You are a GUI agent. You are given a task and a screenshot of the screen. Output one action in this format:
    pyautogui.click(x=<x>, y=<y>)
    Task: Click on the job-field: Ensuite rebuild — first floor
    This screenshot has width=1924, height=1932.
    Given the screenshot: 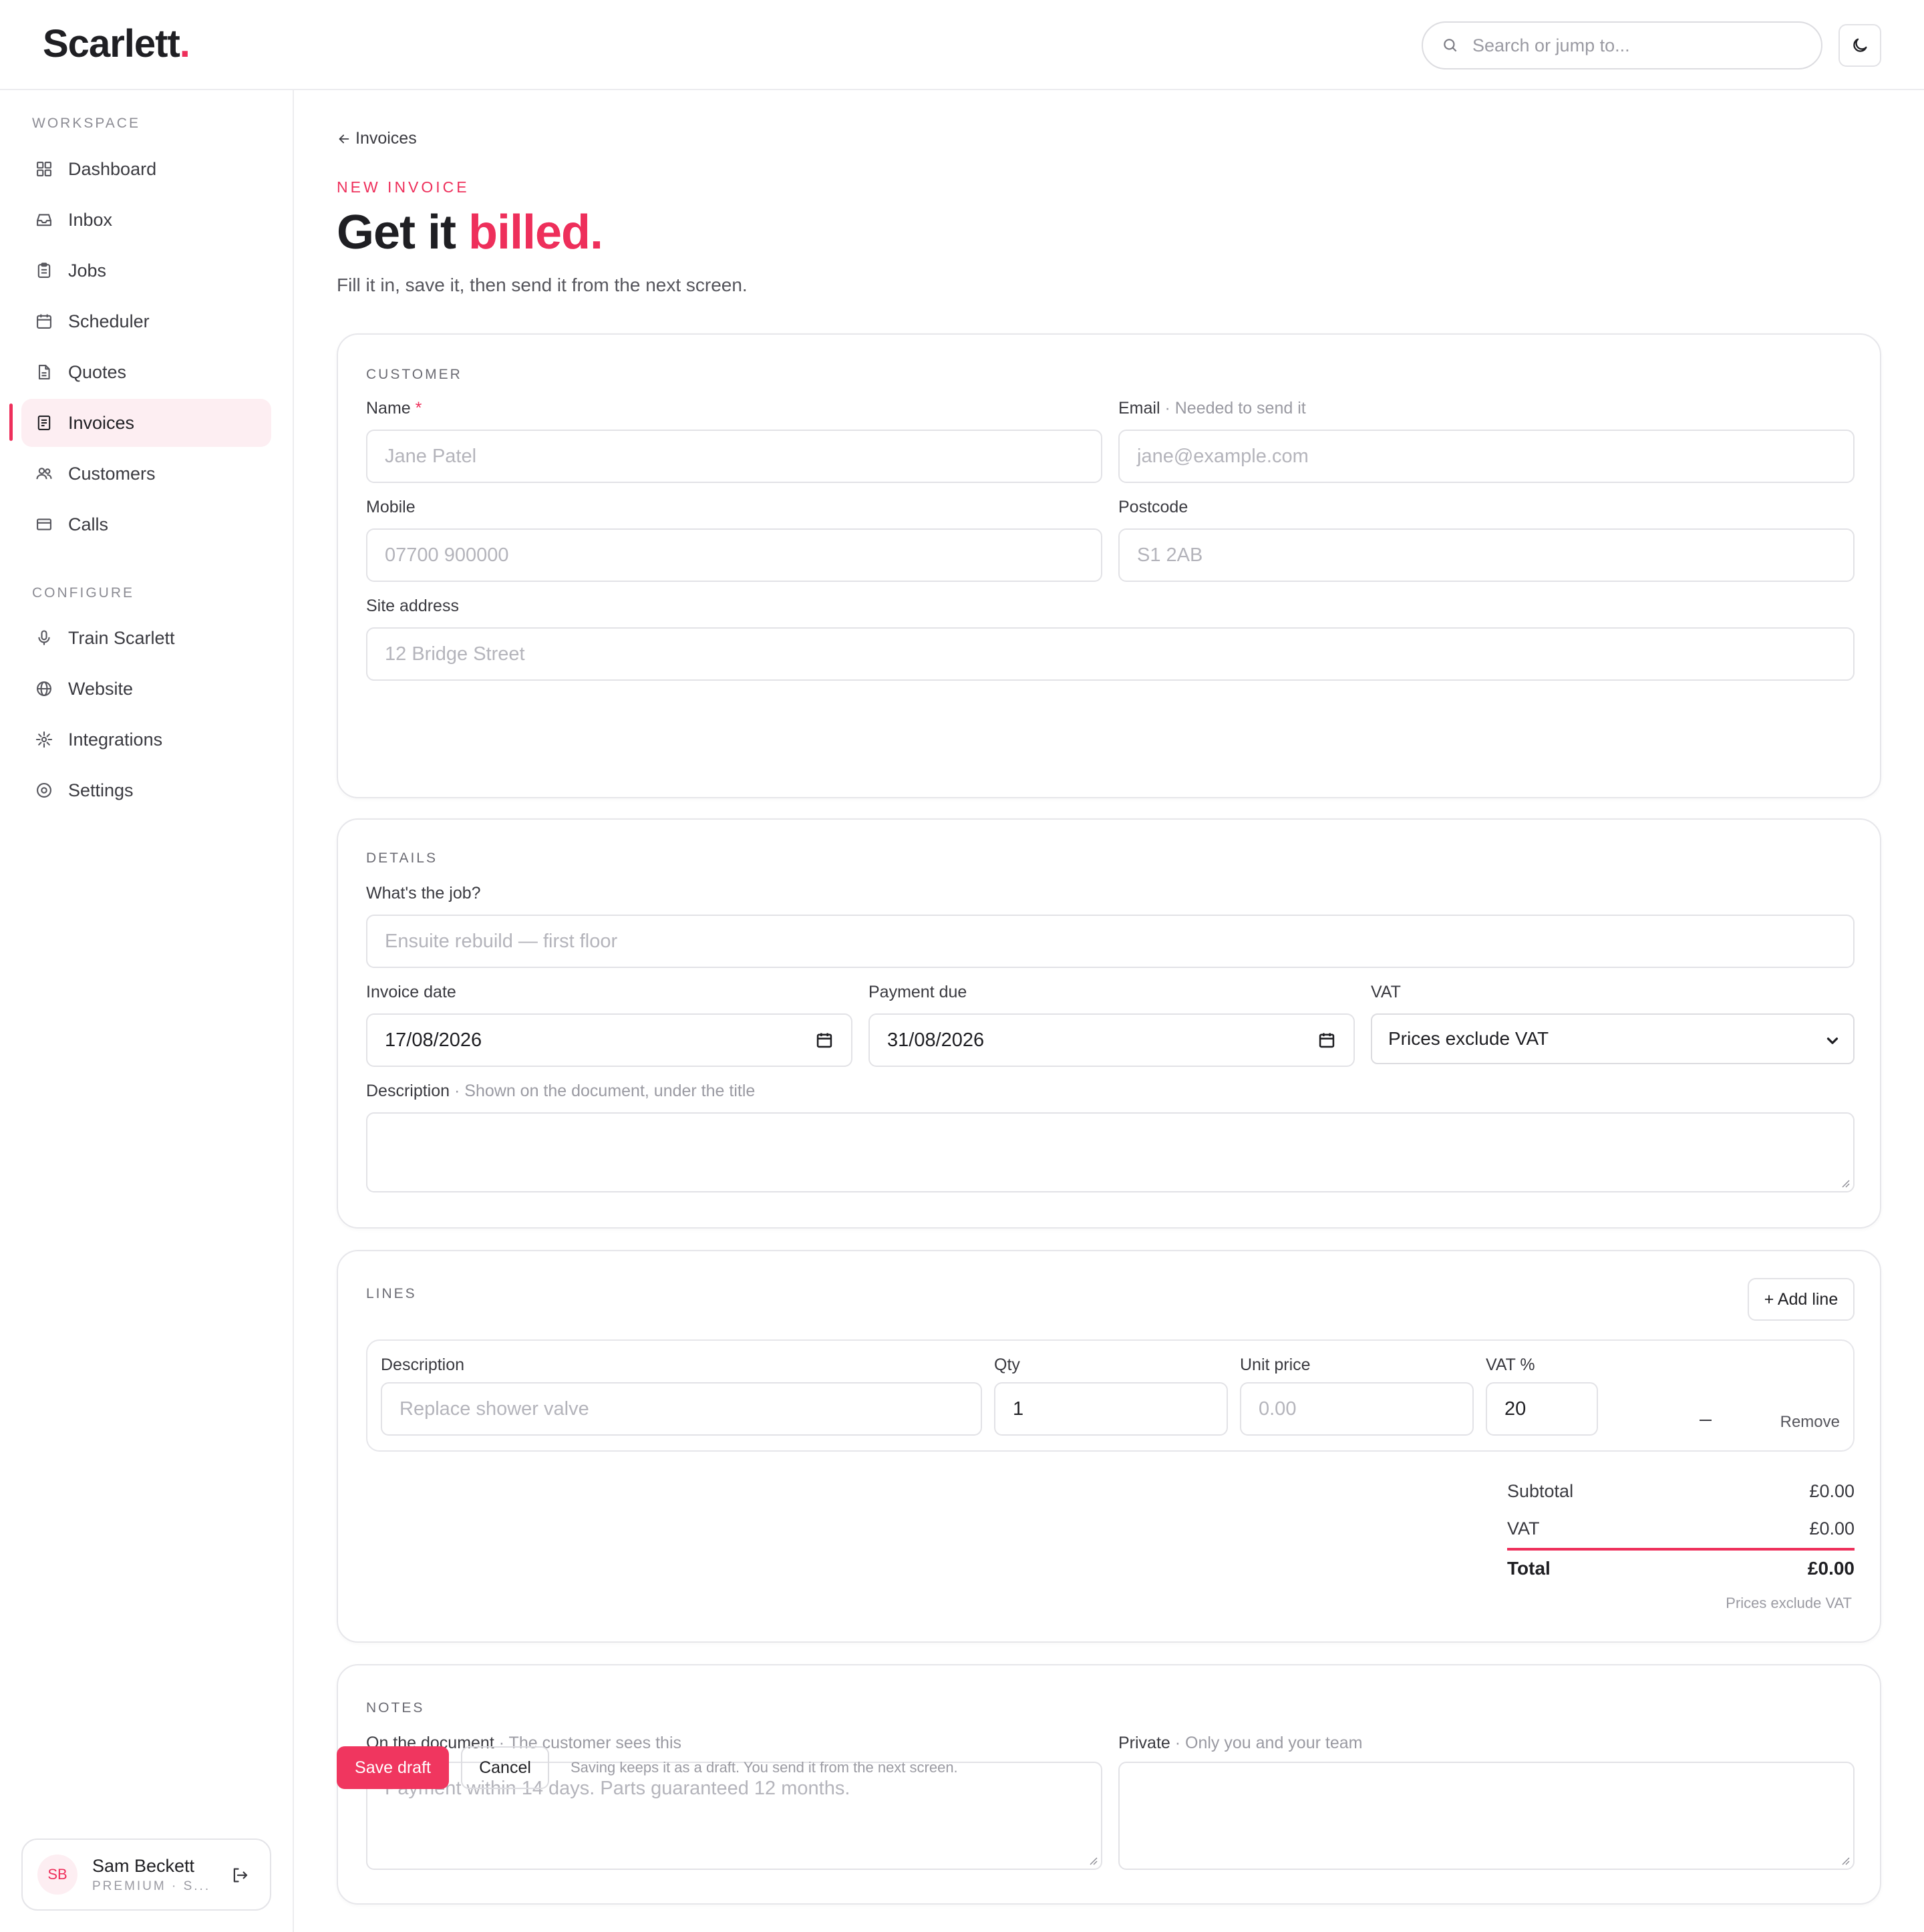 What is the action you would take?
    pyautogui.click(x=1110, y=941)
    